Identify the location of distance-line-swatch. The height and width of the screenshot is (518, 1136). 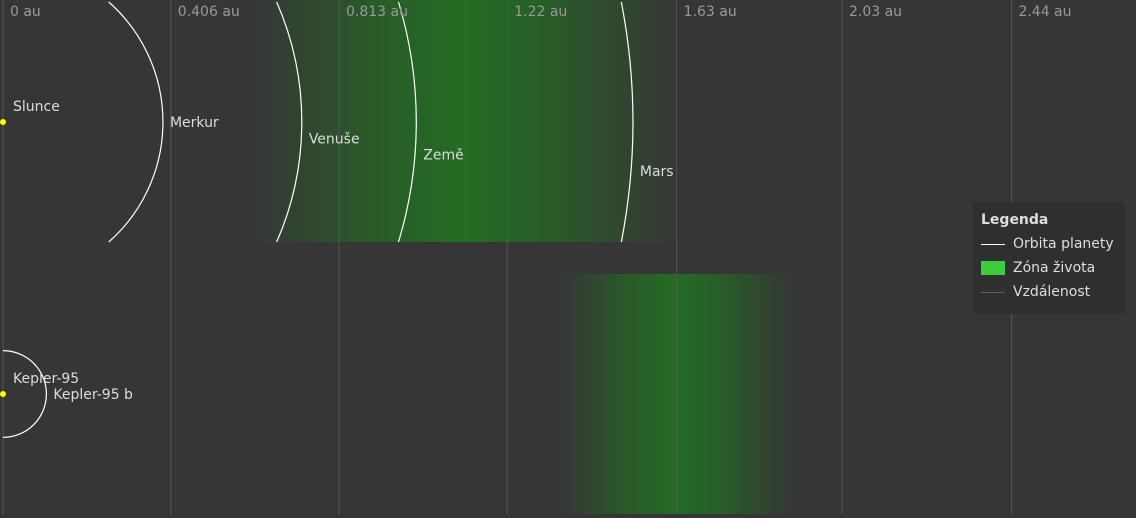
(993, 292).